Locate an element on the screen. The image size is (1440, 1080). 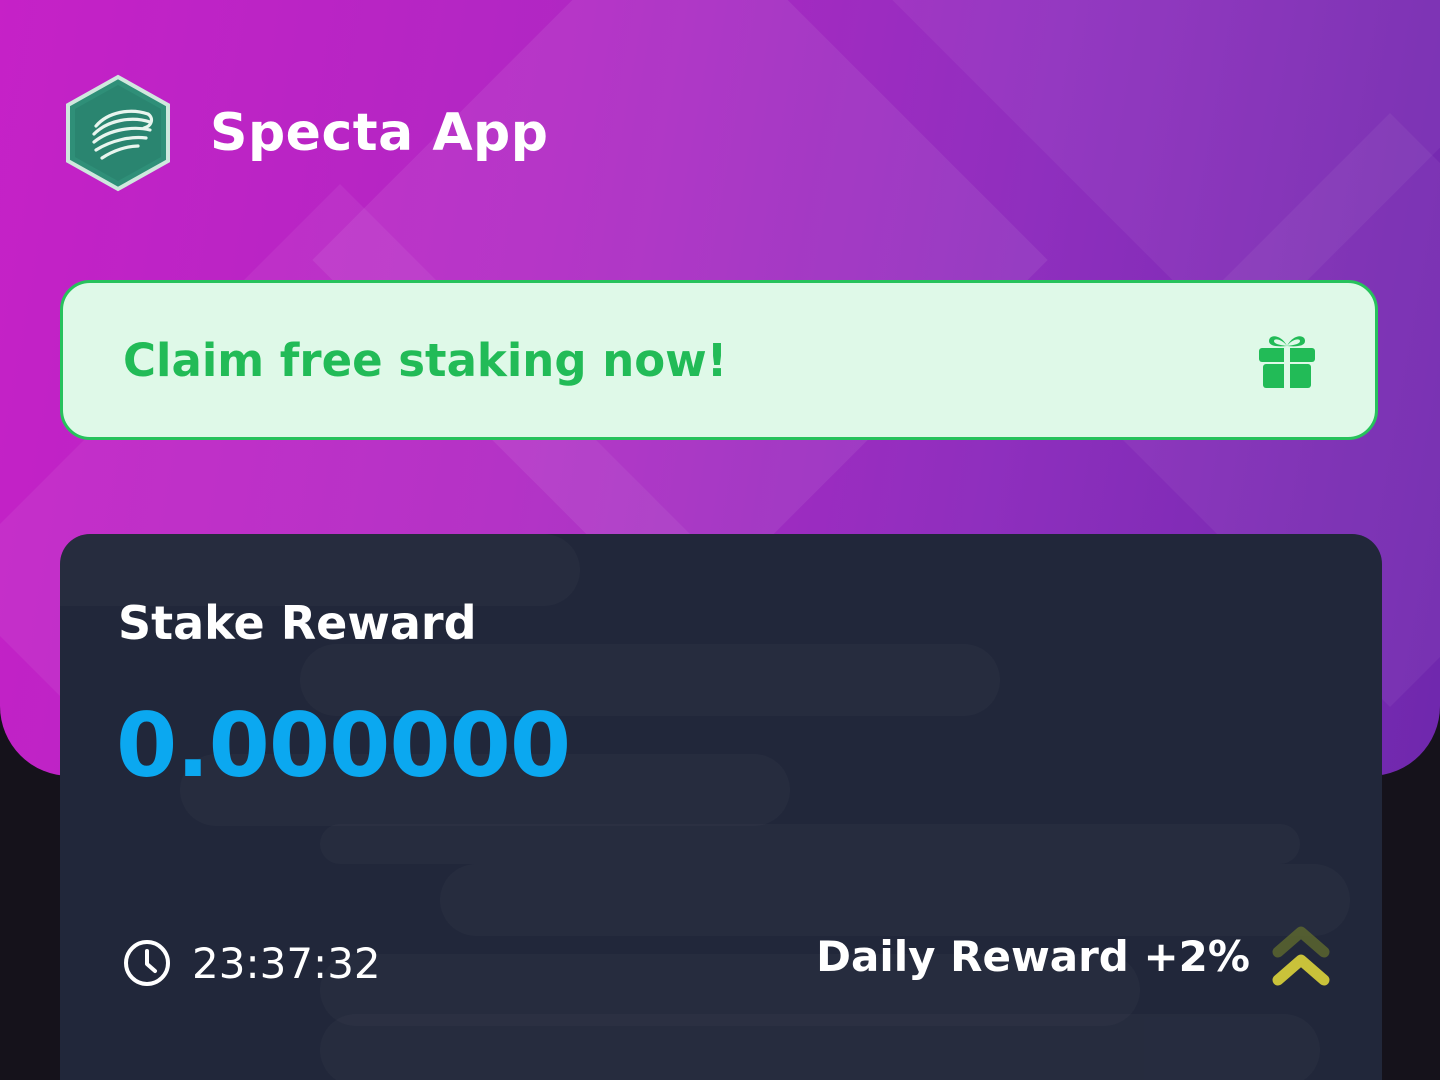
claim-staking-button: Claim free staking now! is located at coordinates (719, 360).